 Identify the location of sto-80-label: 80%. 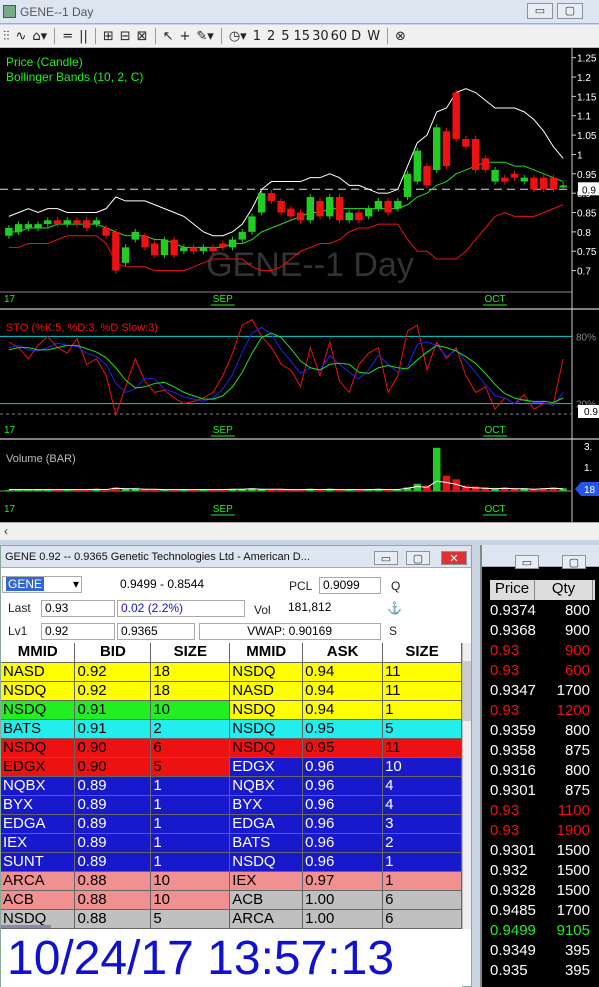
(586, 337).